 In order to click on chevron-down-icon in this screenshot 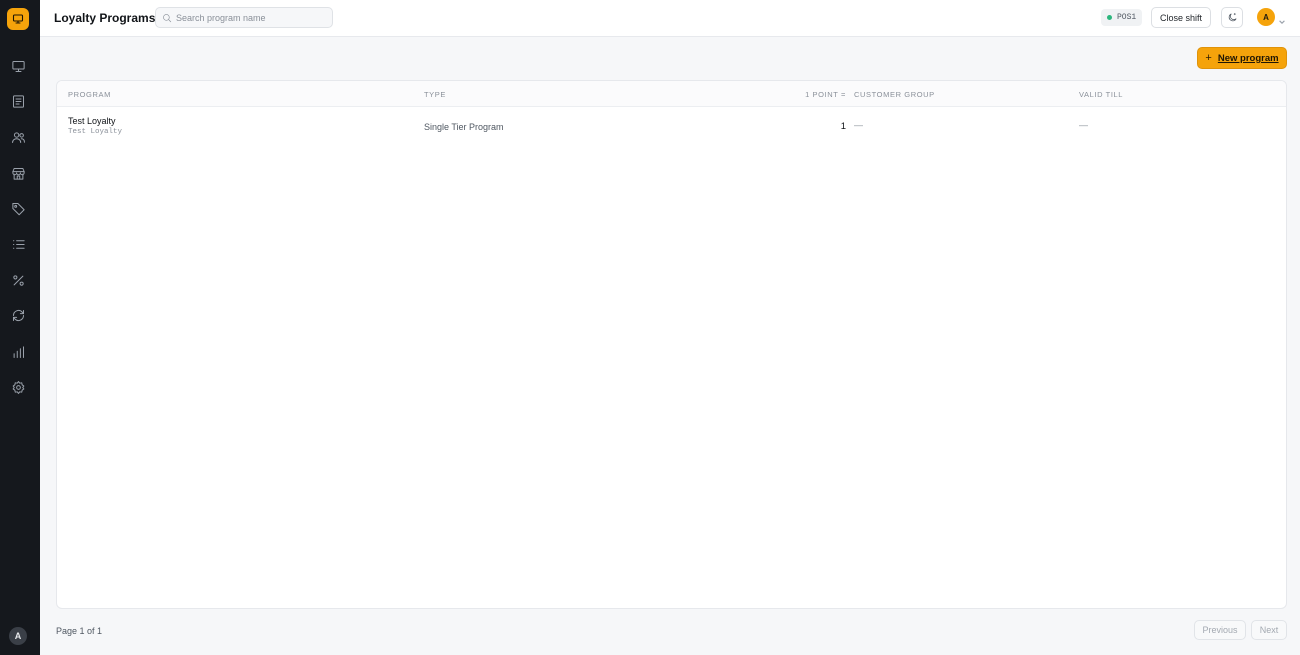, I will do `click(1282, 18)`.